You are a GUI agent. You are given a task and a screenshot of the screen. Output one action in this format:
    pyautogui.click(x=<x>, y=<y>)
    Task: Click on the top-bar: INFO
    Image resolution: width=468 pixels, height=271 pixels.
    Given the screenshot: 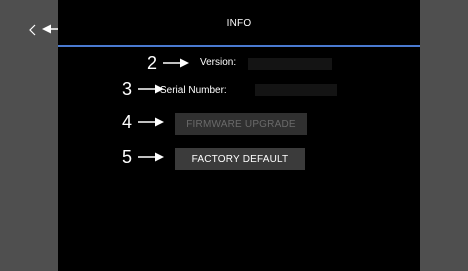 What is the action you would take?
    pyautogui.click(x=239, y=23)
    